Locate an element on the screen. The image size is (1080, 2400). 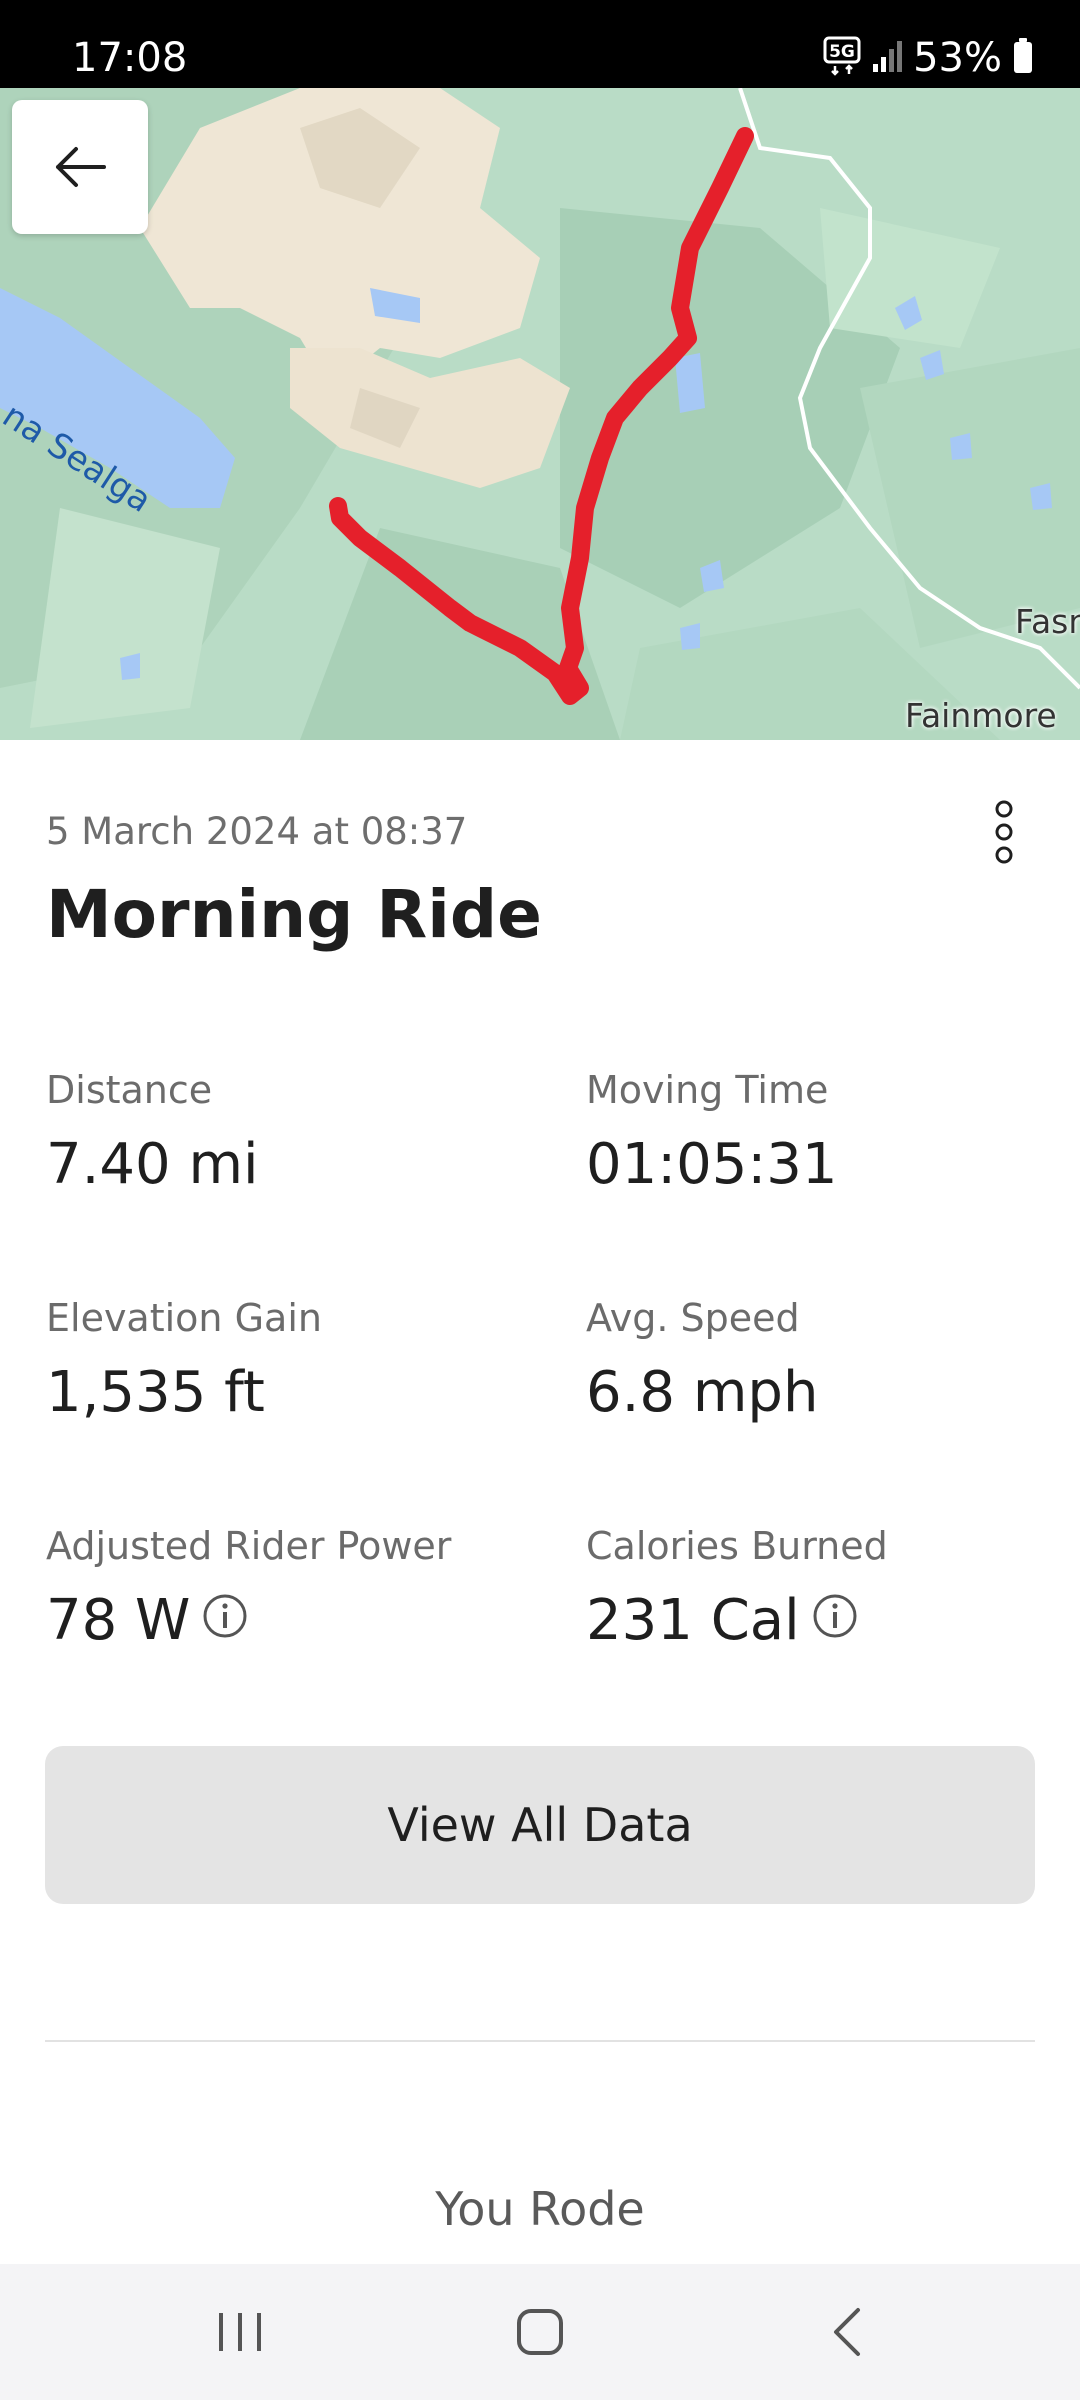
chevron-left-icon is located at coordinates (847, 2332).